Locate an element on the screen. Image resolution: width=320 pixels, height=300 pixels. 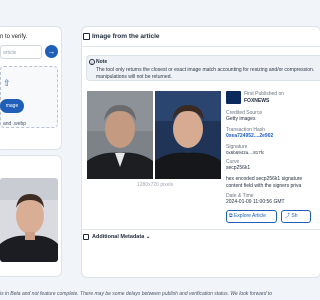
date-value: 2024-01-09 11:00:56 GMT is located at coordinates (255, 202).